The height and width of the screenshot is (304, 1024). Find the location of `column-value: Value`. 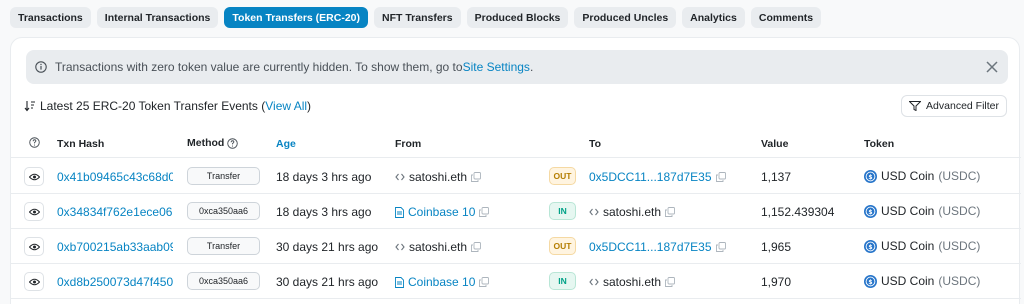

column-value: Value is located at coordinates (775, 144).